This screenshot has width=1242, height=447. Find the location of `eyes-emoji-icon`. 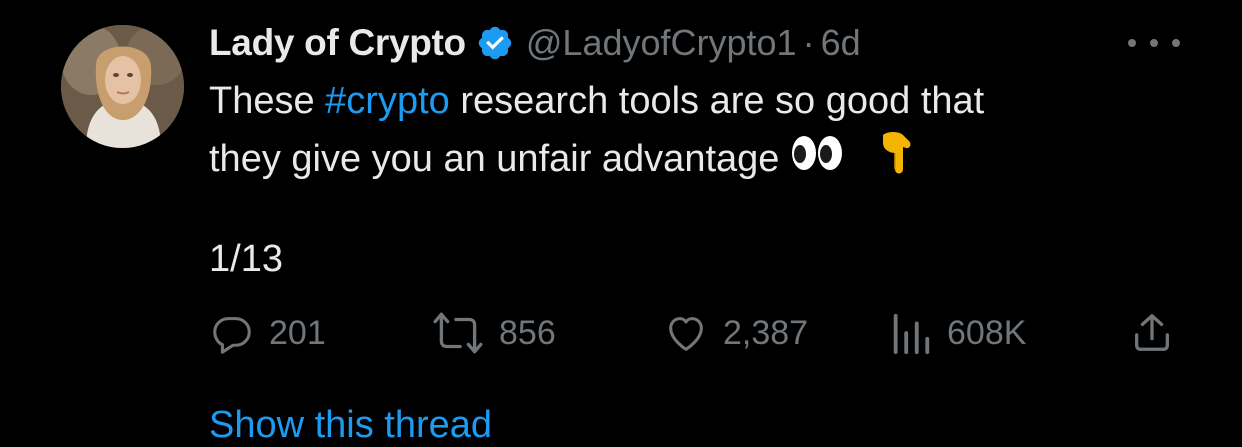

eyes-emoji-icon is located at coordinates (818, 161).